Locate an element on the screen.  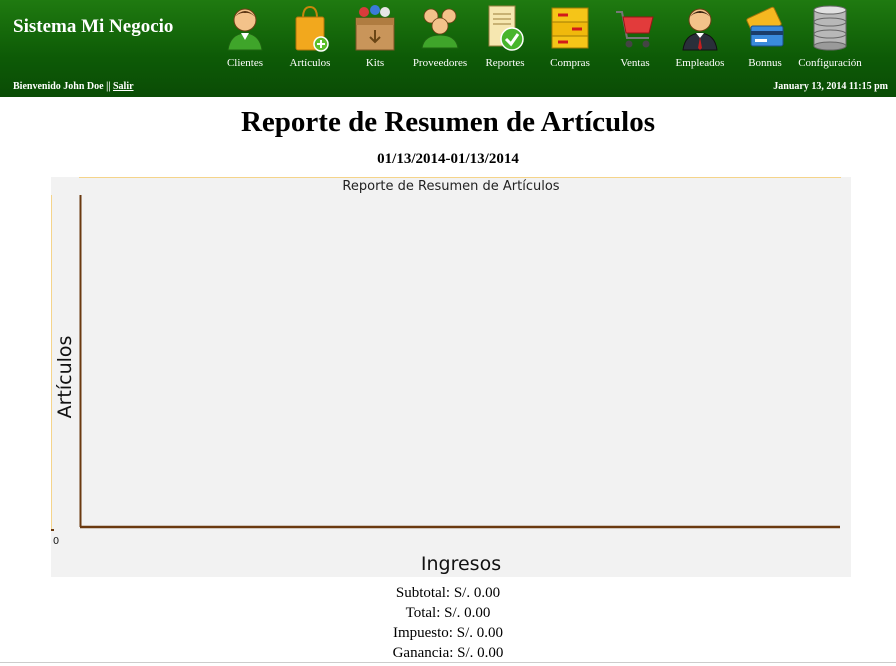
logout-link: Salir is located at coordinates (123, 86).